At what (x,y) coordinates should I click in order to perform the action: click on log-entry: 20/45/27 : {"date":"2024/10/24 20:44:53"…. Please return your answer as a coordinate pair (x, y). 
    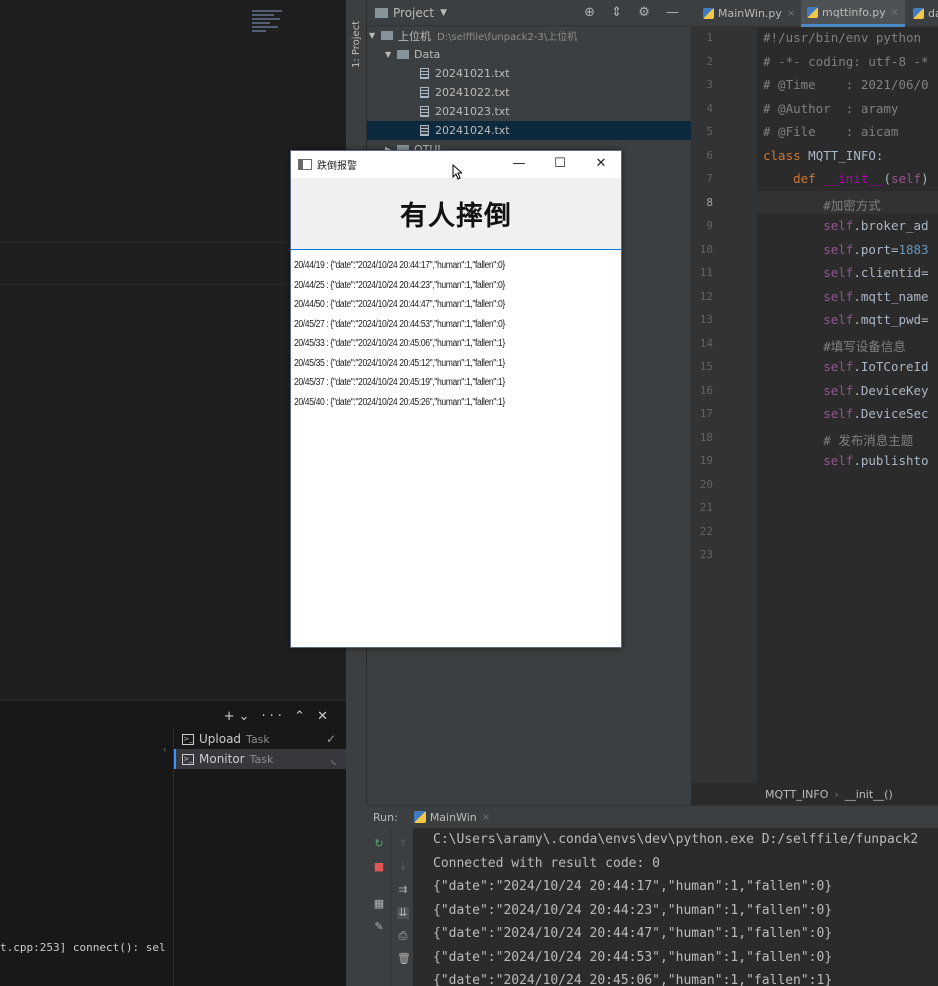
    Looking at the image, I should click on (399, 324).